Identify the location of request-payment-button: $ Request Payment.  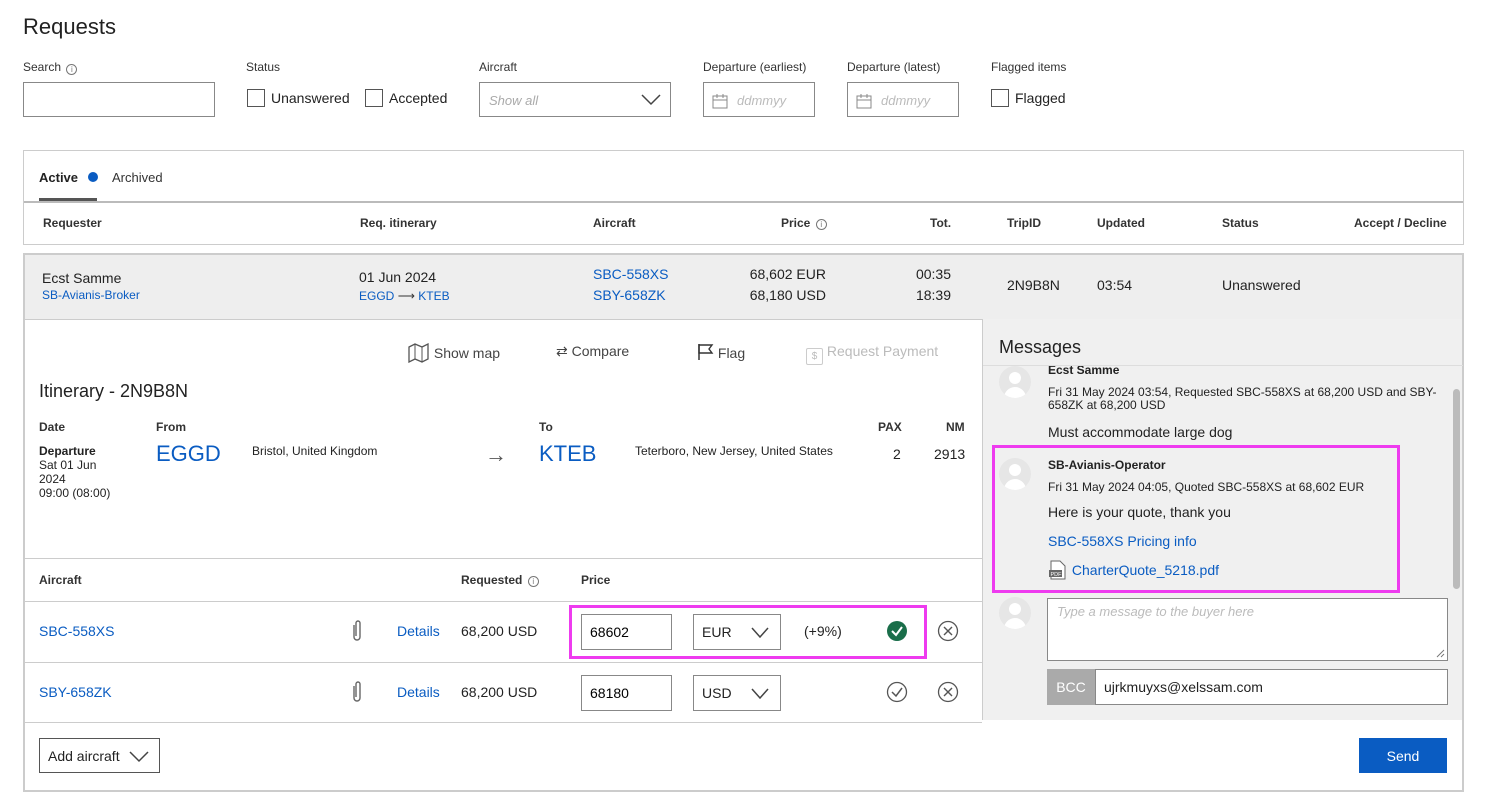
(872, 354).